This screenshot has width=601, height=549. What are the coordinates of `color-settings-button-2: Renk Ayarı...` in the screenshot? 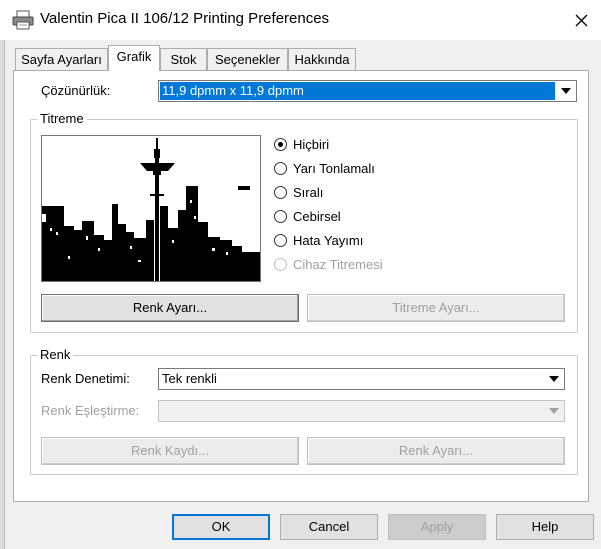 It's located at (436, 451).